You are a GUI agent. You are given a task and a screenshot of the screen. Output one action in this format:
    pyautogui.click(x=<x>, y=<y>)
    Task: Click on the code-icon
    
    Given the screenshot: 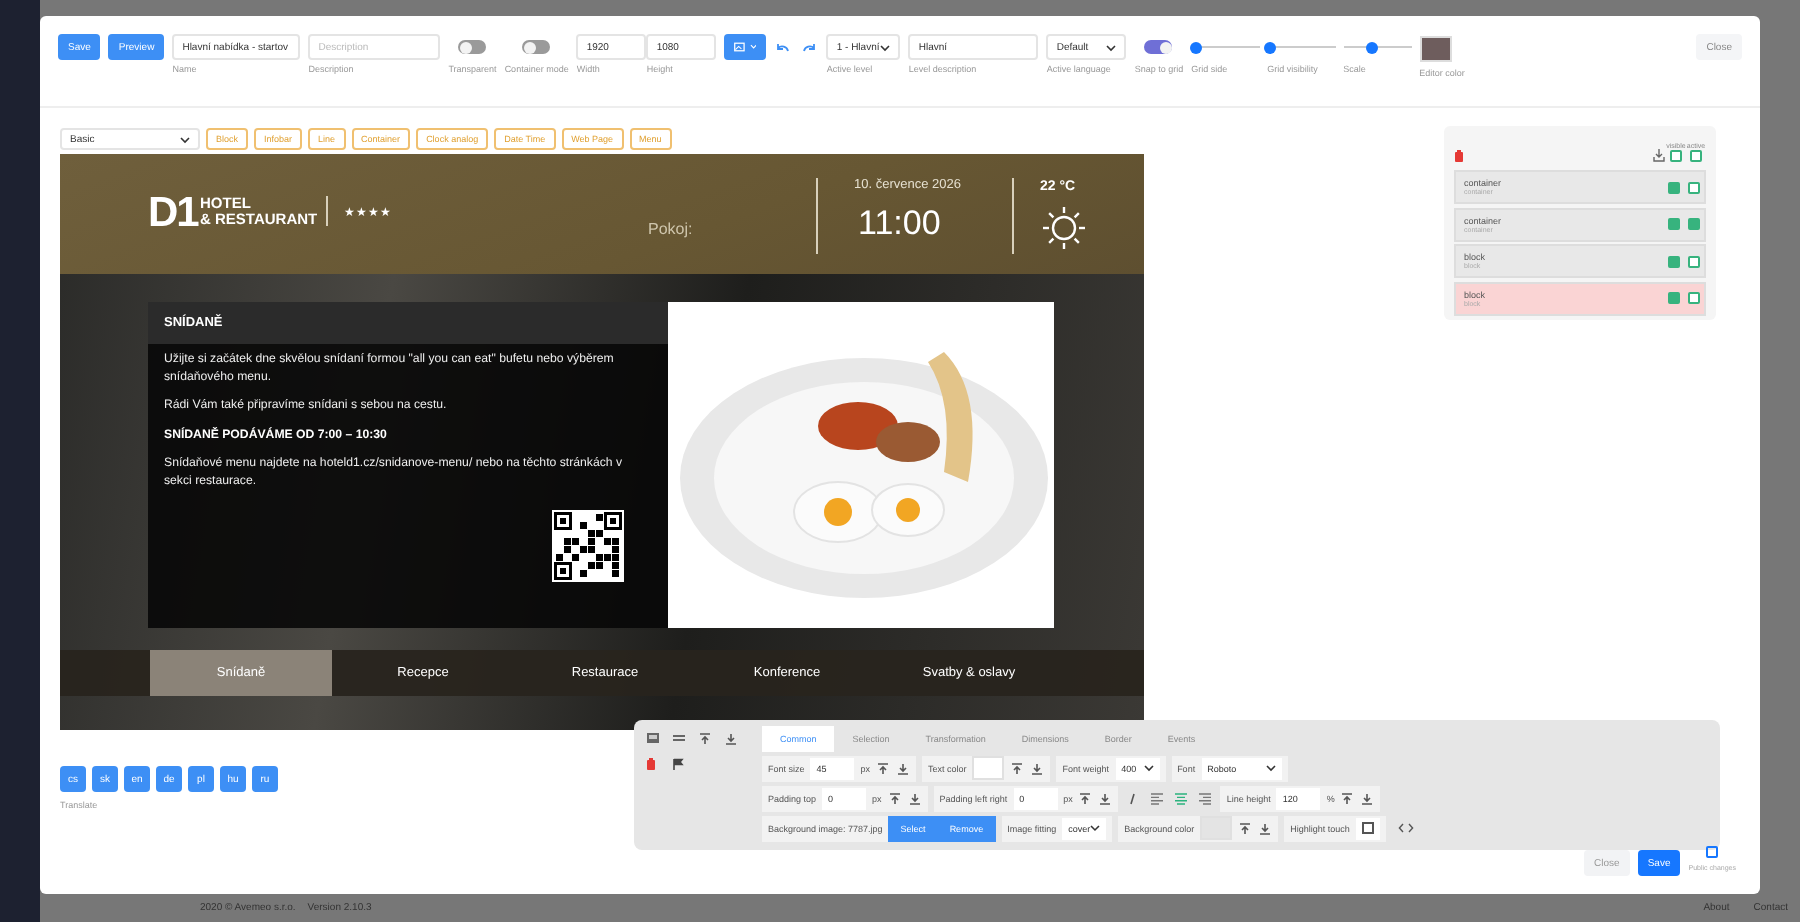 What is the action you would take?
    pyautogui.click(x=1405, y=828)
    